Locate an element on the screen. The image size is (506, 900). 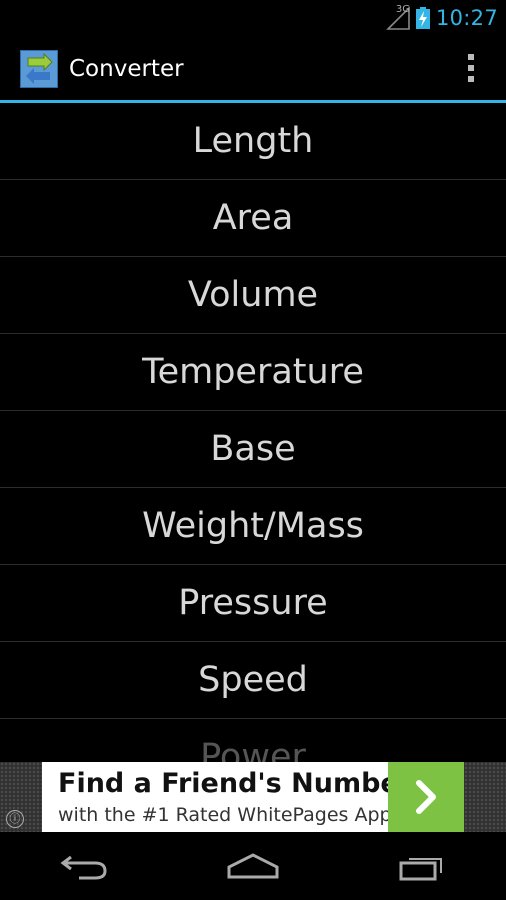
chevron-right-icon is located at coordinates (426, 797).